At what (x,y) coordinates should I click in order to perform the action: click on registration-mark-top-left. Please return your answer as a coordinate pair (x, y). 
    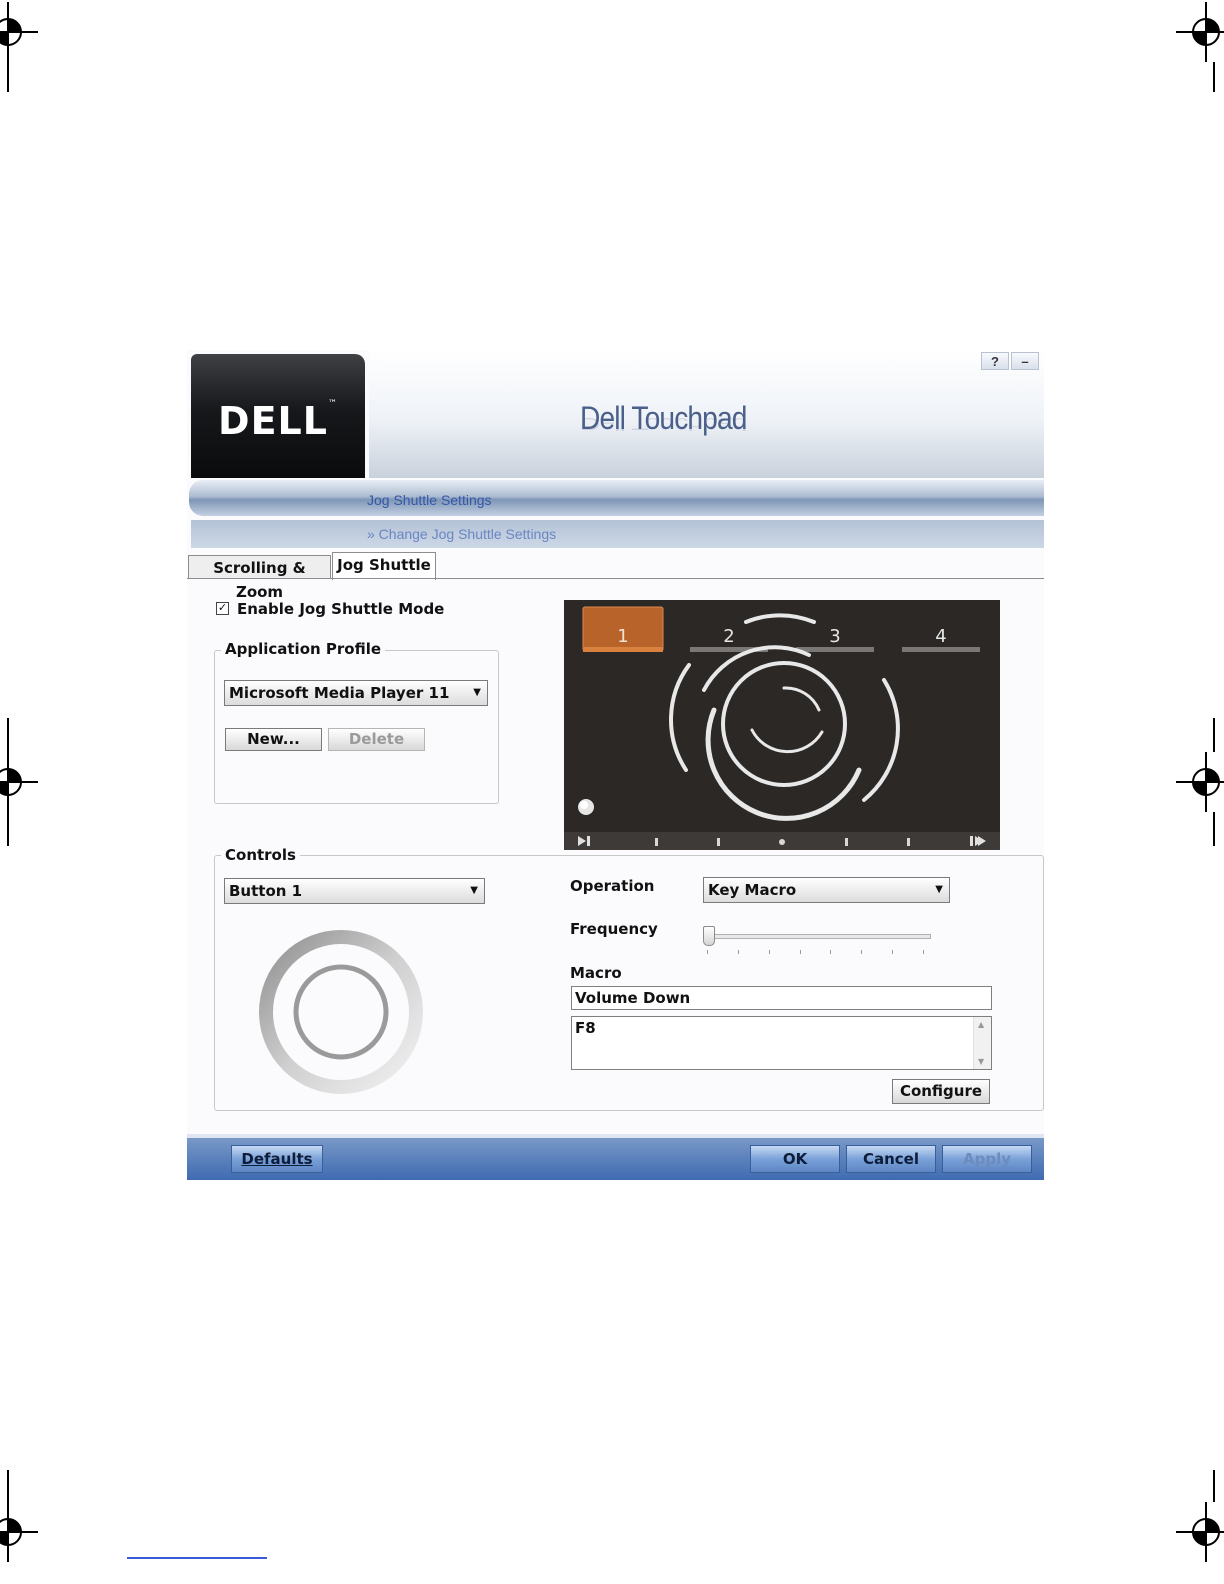
    Looking at the image, I should click on (19, 32).